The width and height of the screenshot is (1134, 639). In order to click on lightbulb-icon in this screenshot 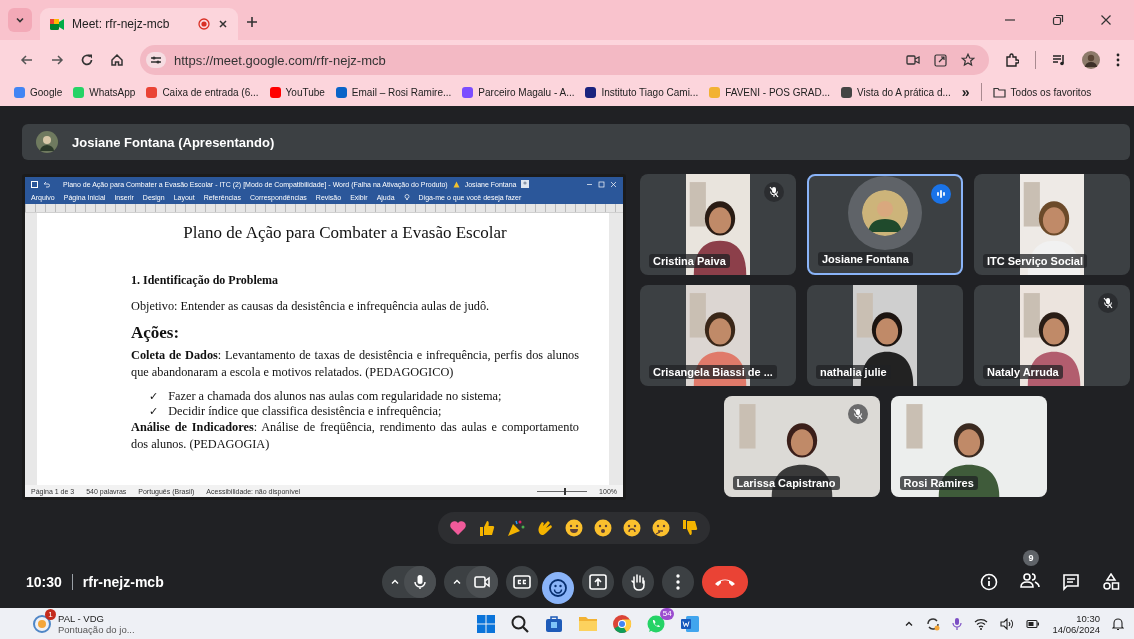, I will do `click(406, 197)`.